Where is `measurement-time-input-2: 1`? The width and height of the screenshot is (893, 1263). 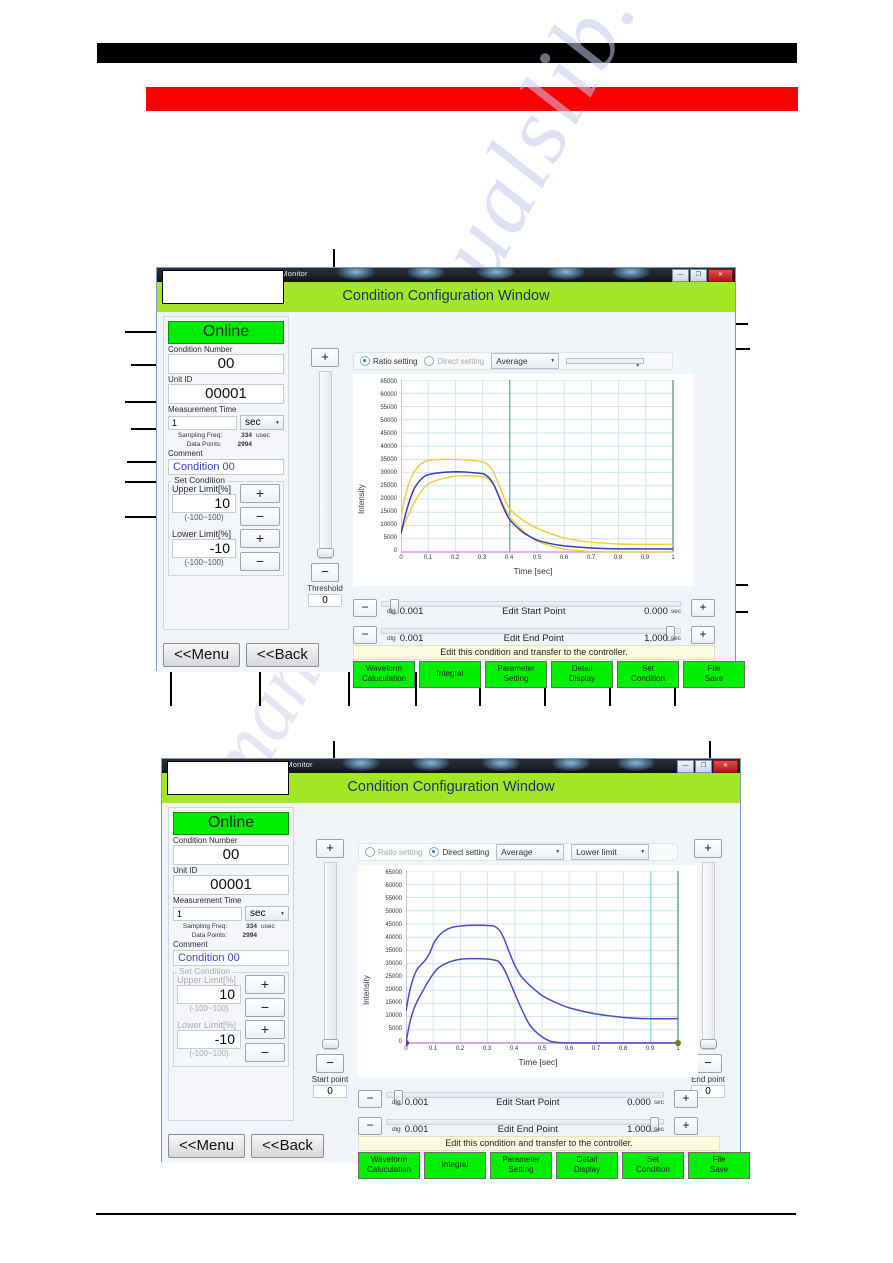
measurement-time-input-2: 1 is located at coordinates (207, 913).